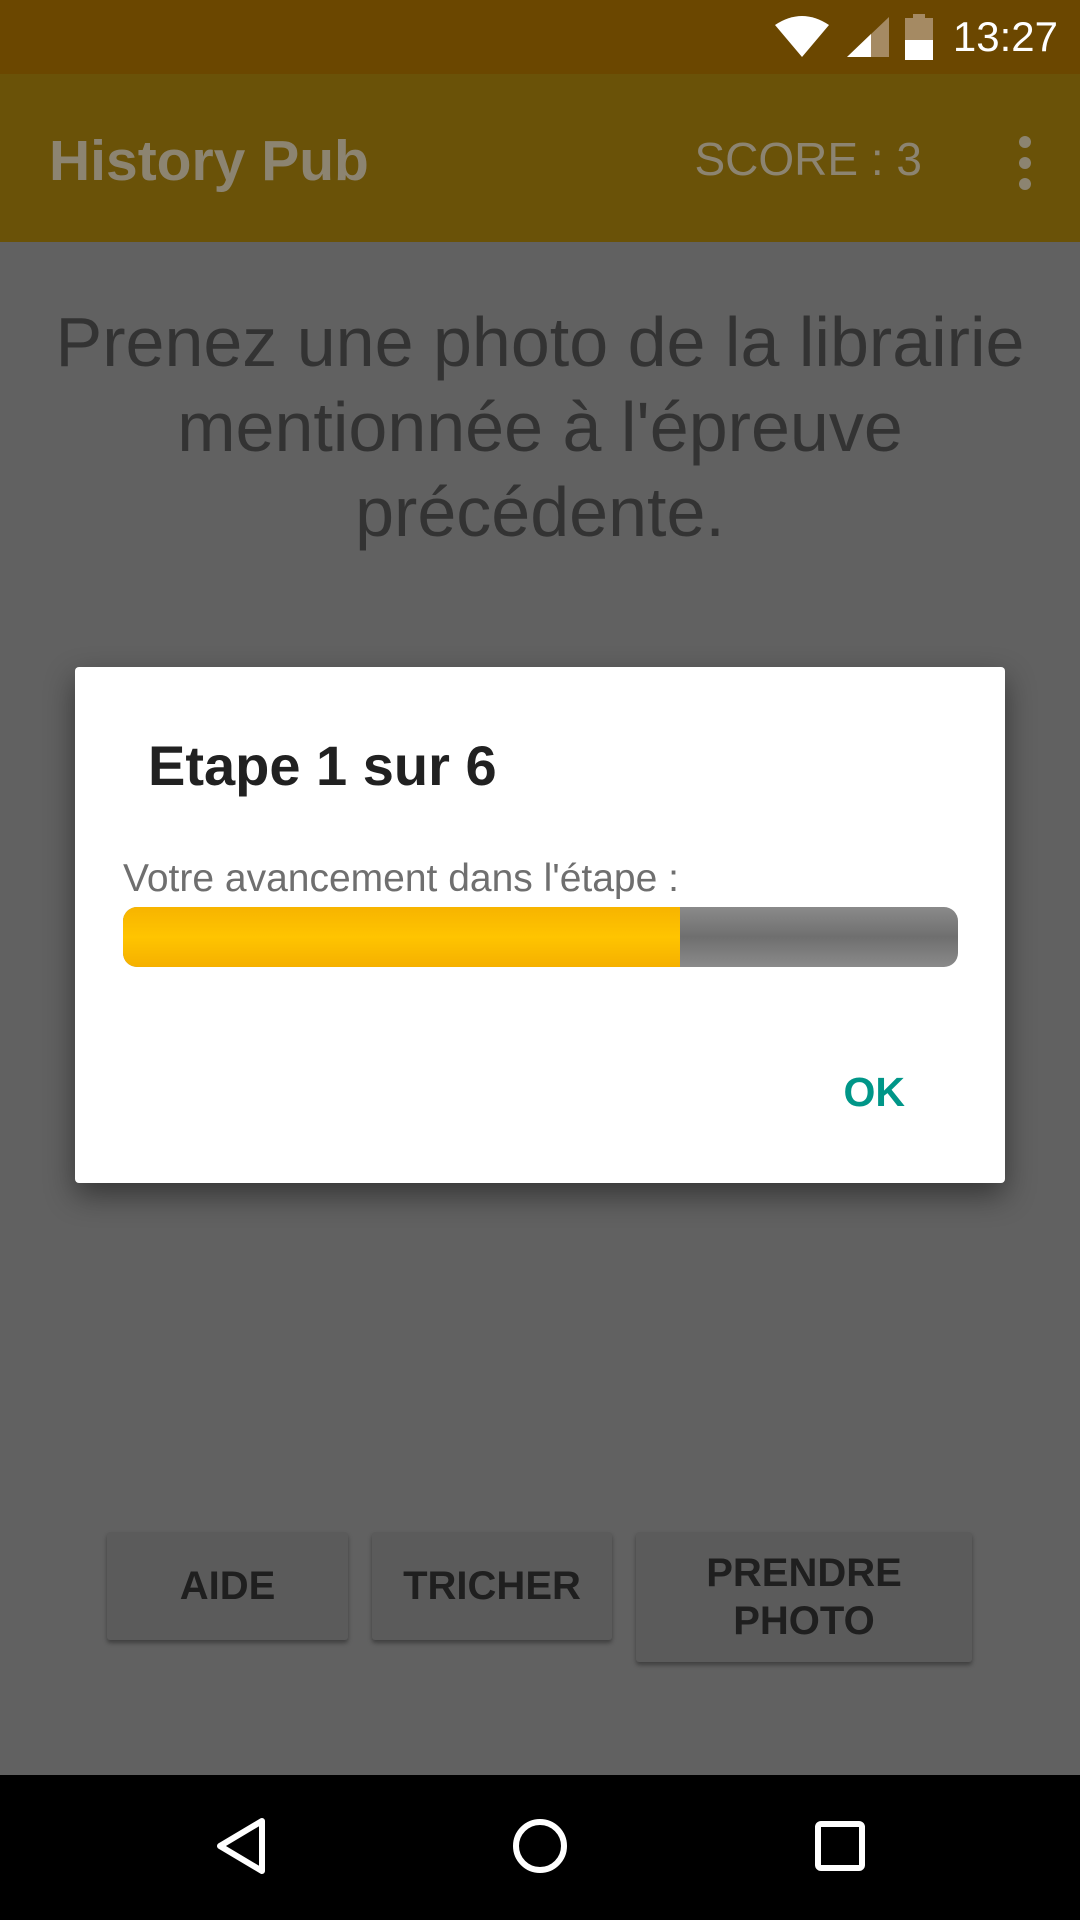 This screenshot has width=1080, height=1920. Describe the element at coordinates (808, 159) in the screenshot. I see `score-label: SCORE : 3` at that location.